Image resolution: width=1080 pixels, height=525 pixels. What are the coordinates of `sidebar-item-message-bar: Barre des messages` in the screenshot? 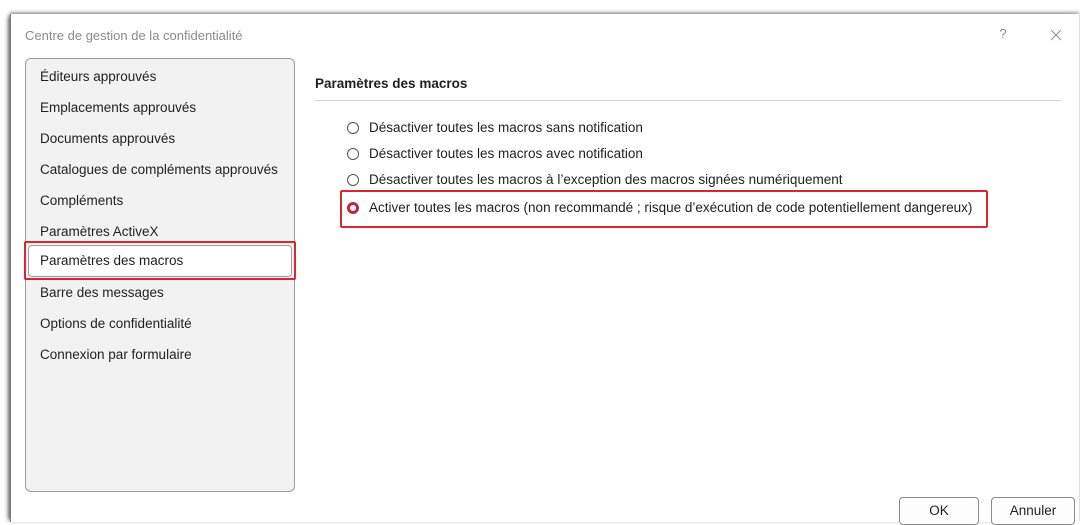 It's located at (160, 293).